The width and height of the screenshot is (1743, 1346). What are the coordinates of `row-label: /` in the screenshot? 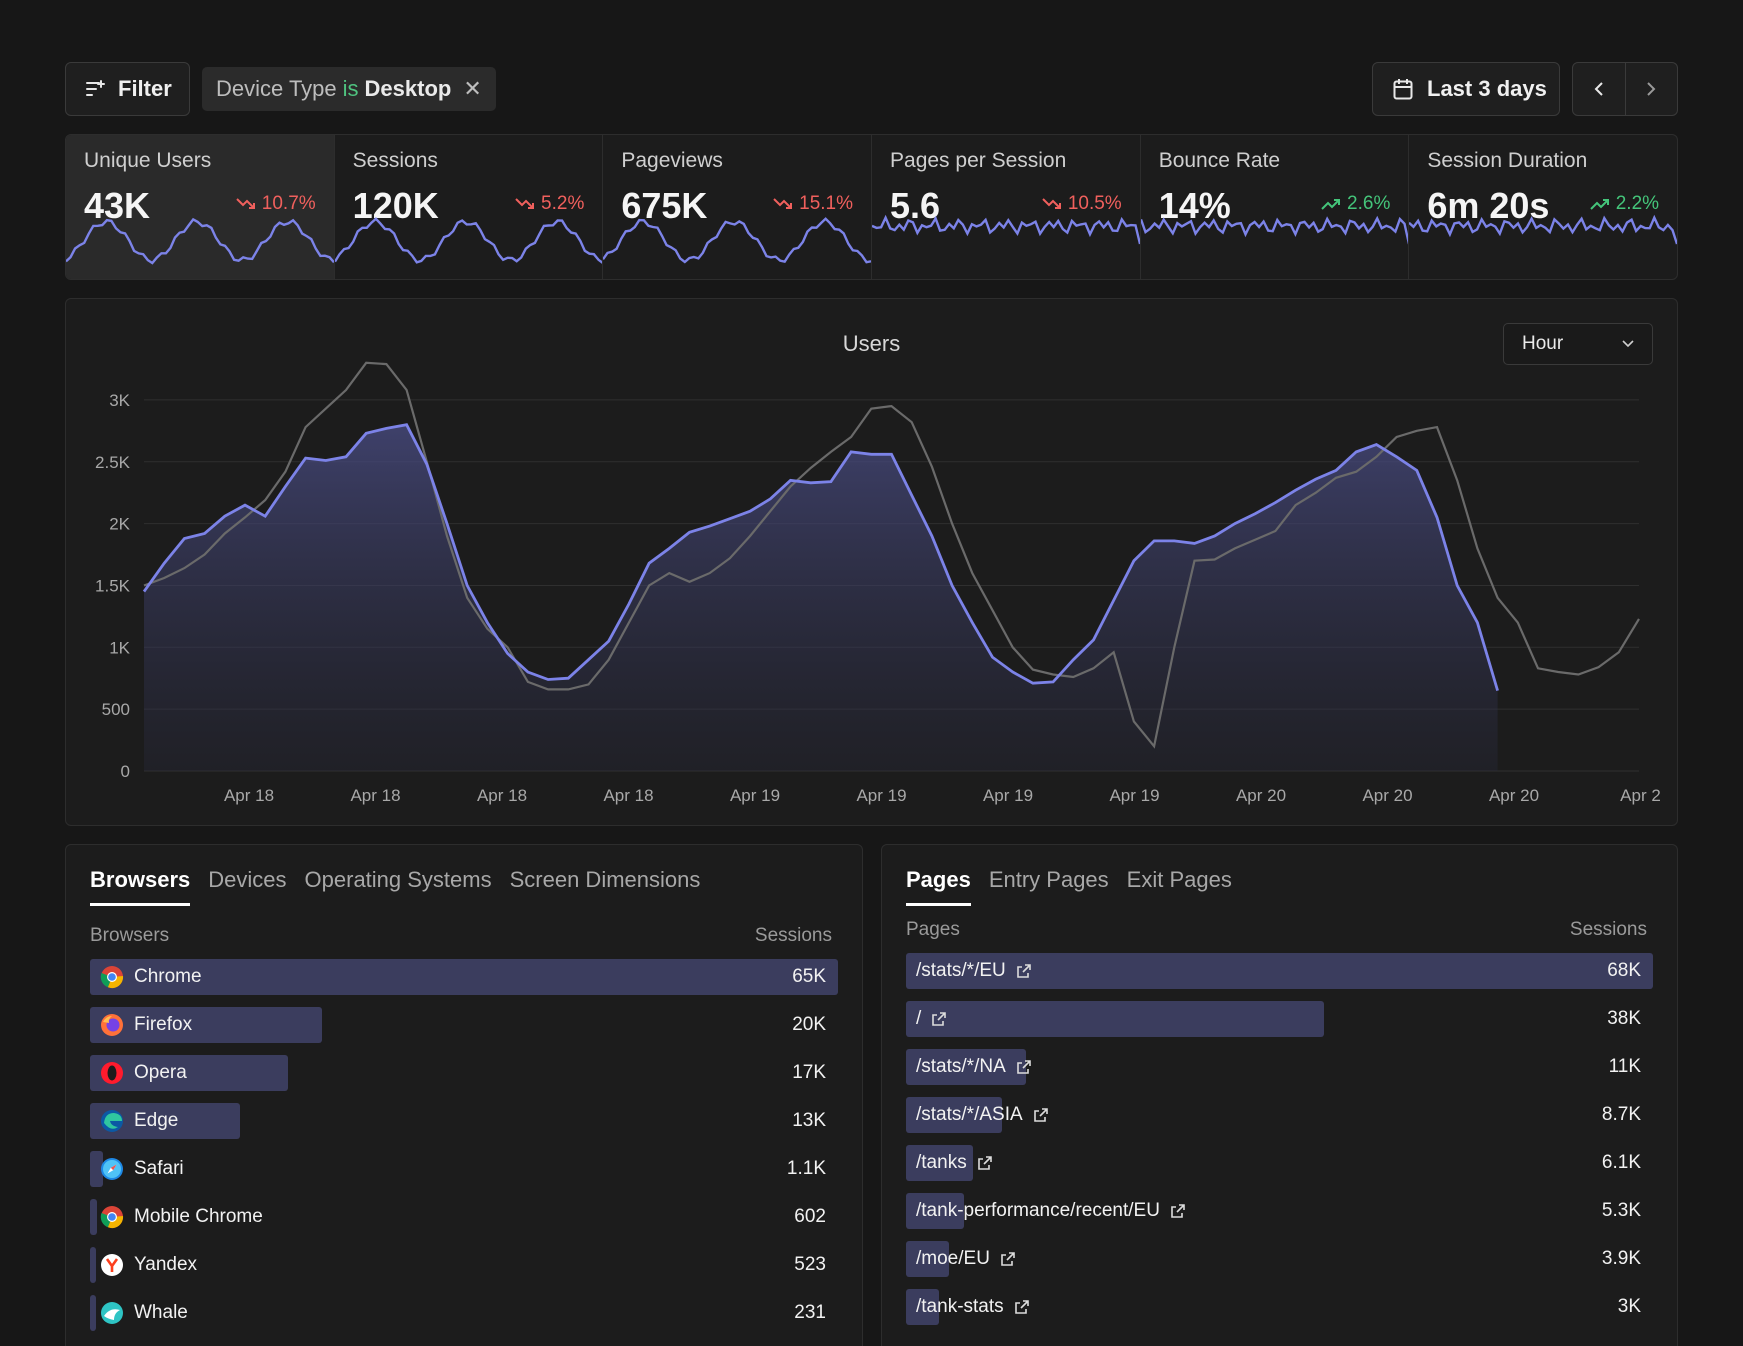 It's located at (926, 1019).